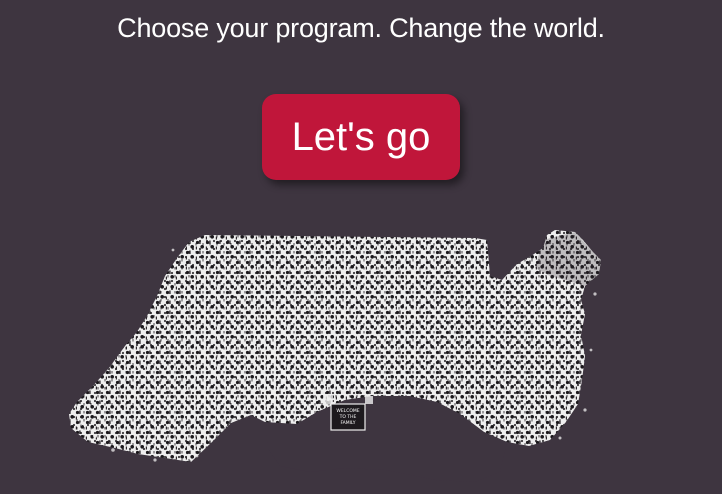 Image resolution: width=722 pixels, height=494 pixels. What do you see at coordinates (347, 411) in the screenshot?
I see `sign-line-1: WELCOME` at bounding box center [347, 411].